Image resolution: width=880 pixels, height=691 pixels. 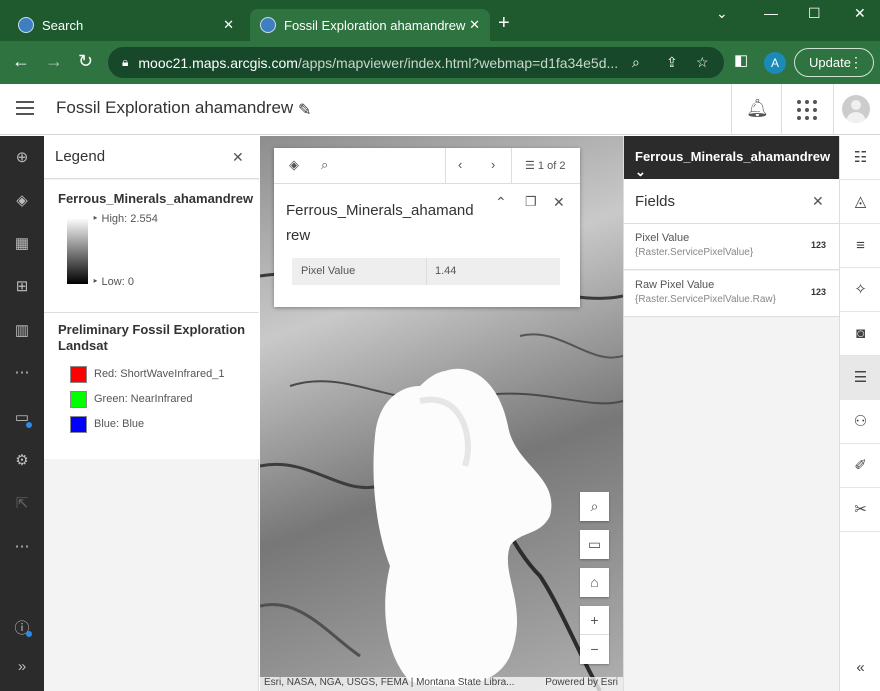 I want to click on configure-popup-icon: ◙, so click(x=860, y=334).